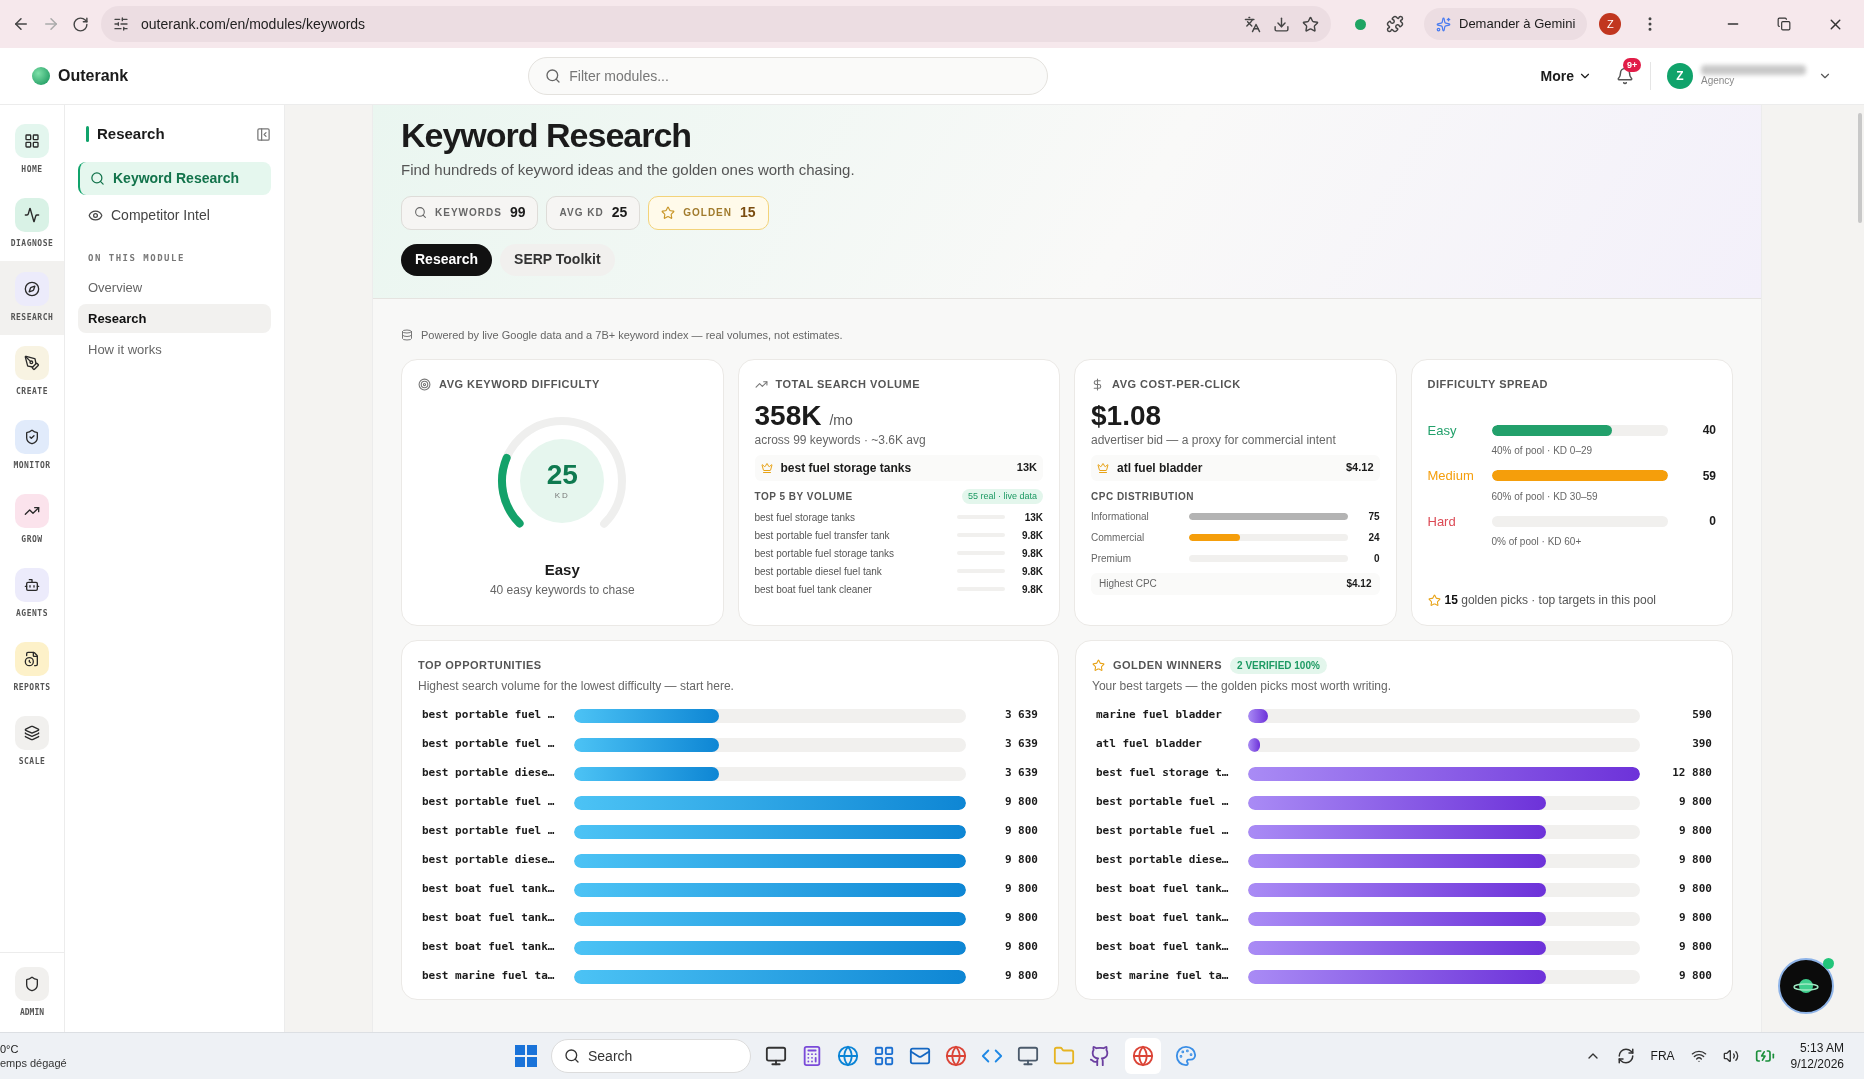 This screenshot has width=1864, height=1079. I want to click on rail-label: AGENTS, so click(32, 614).